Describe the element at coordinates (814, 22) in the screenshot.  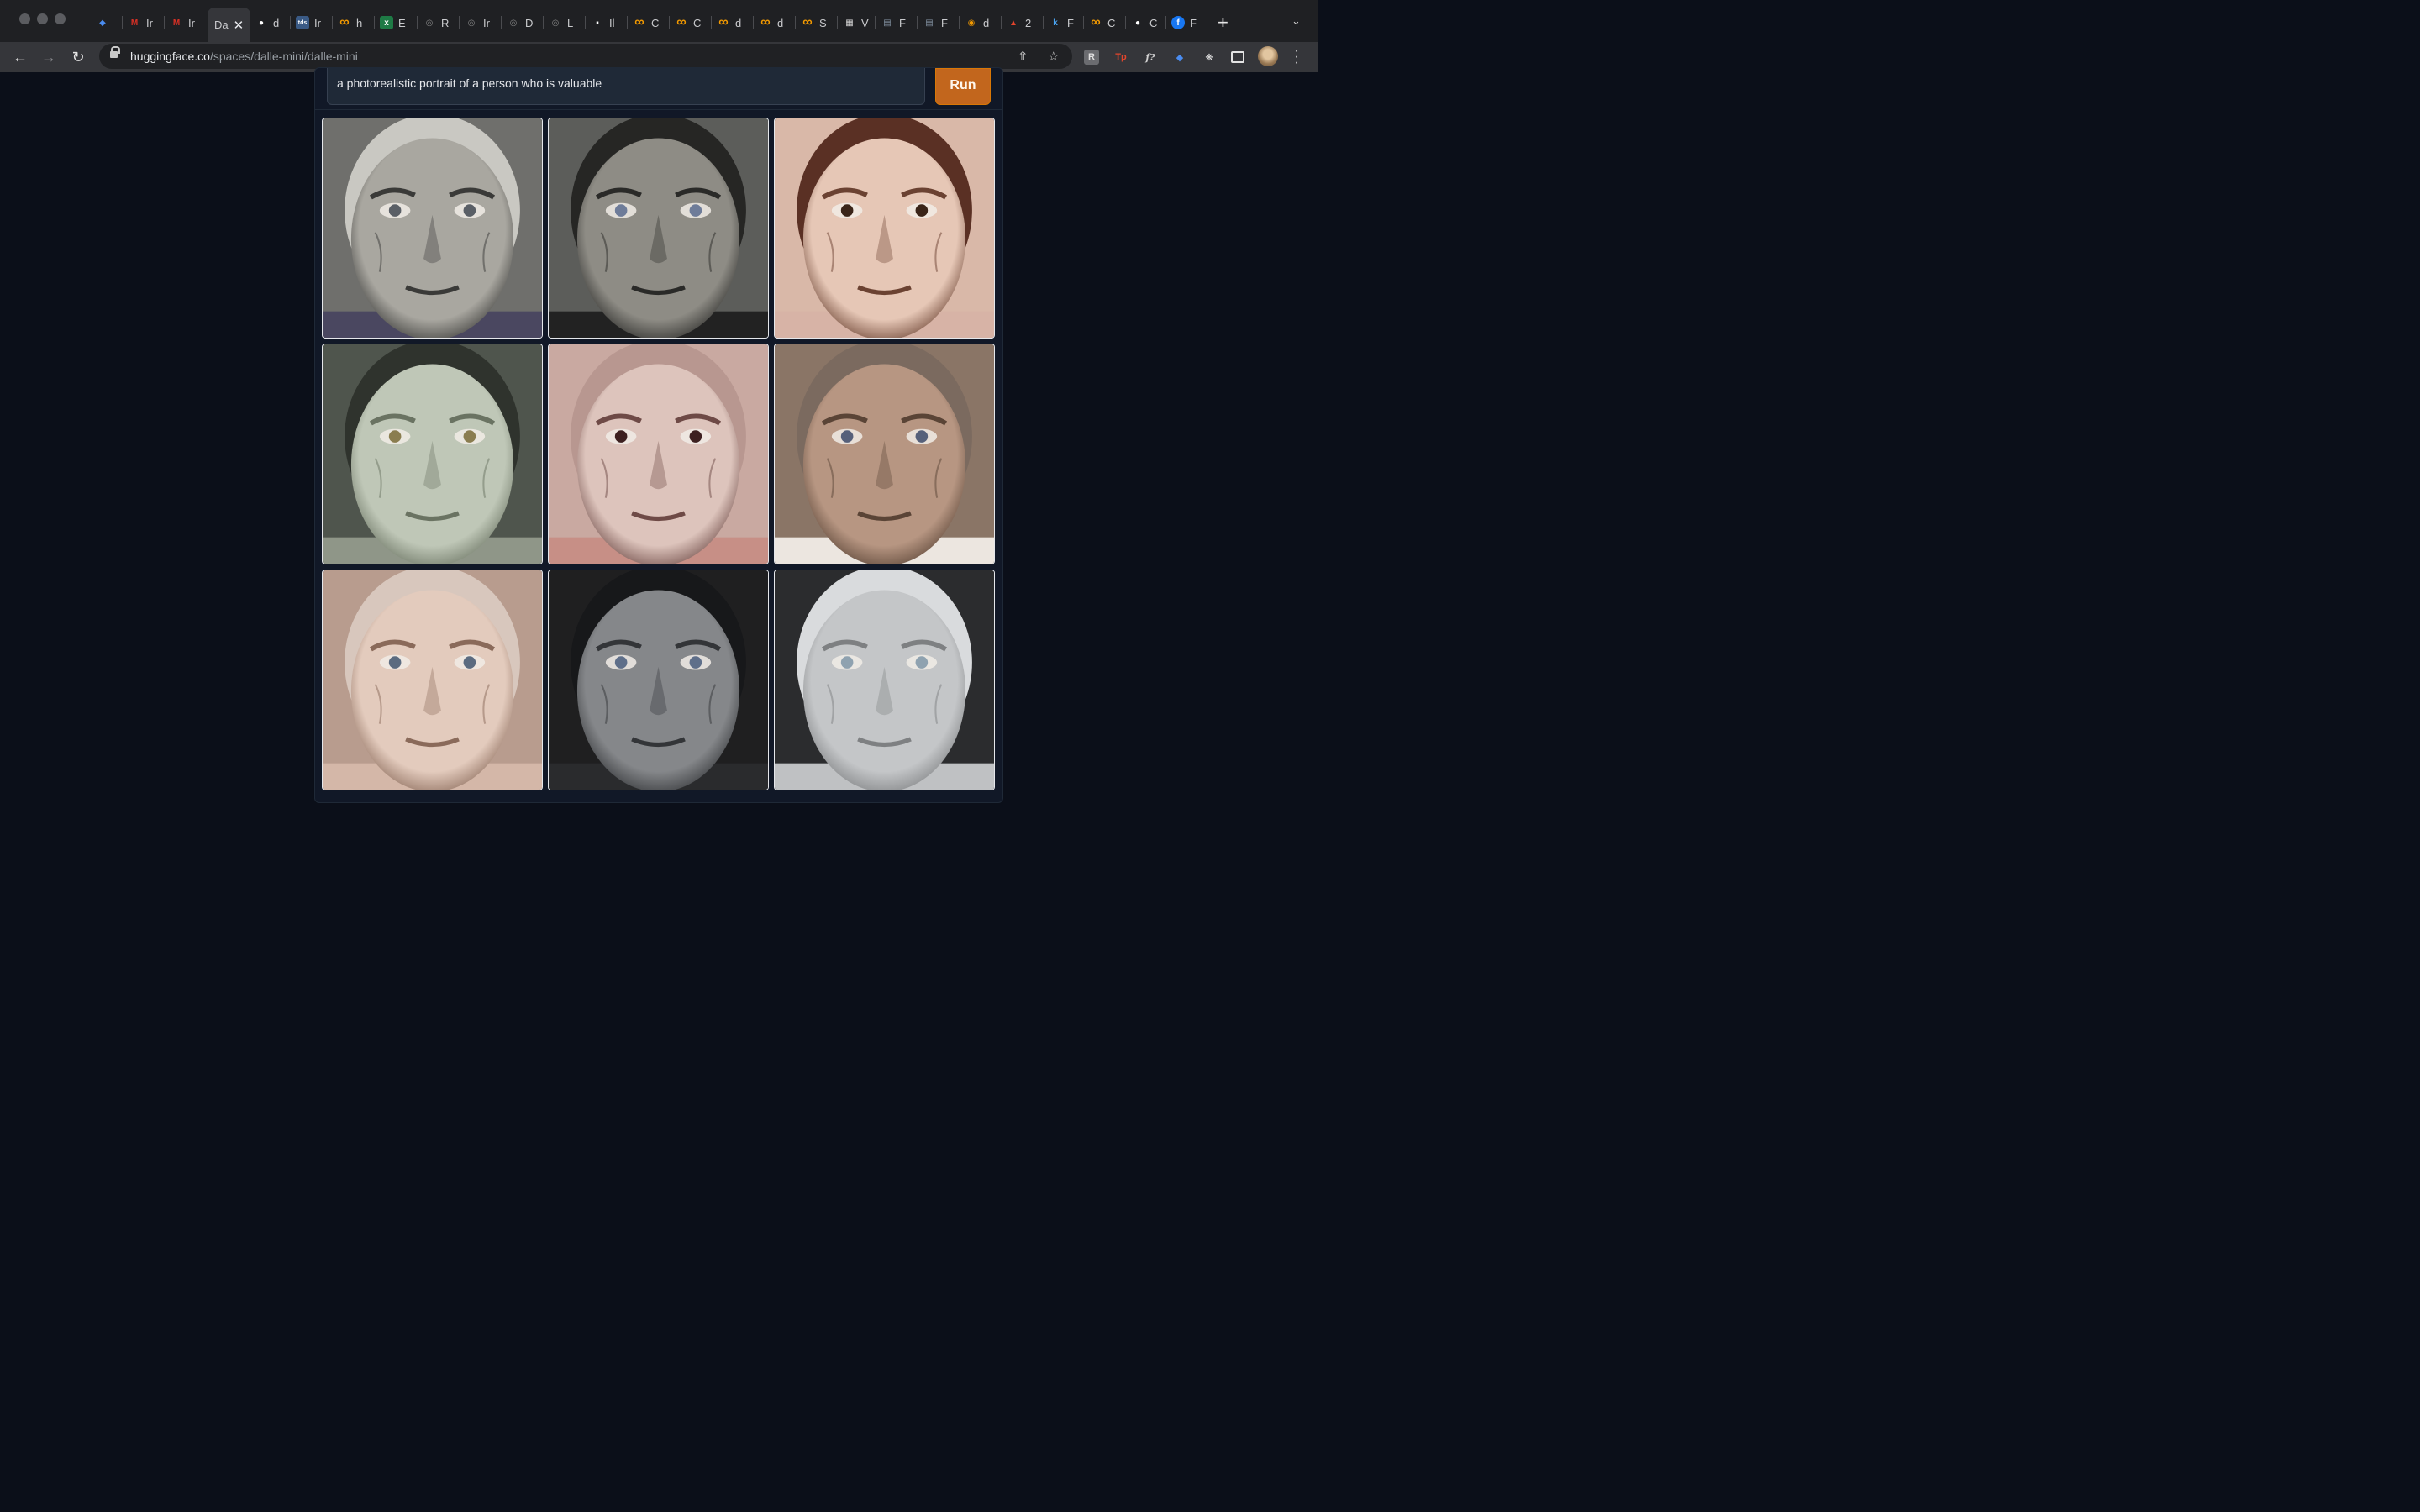
I see `tab-17: ∞ S` at that location.